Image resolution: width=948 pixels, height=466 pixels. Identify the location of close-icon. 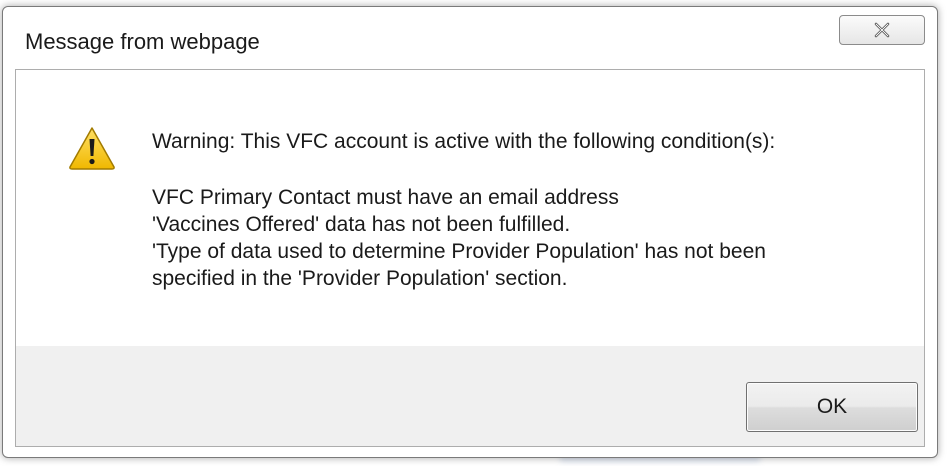
(882, 30).